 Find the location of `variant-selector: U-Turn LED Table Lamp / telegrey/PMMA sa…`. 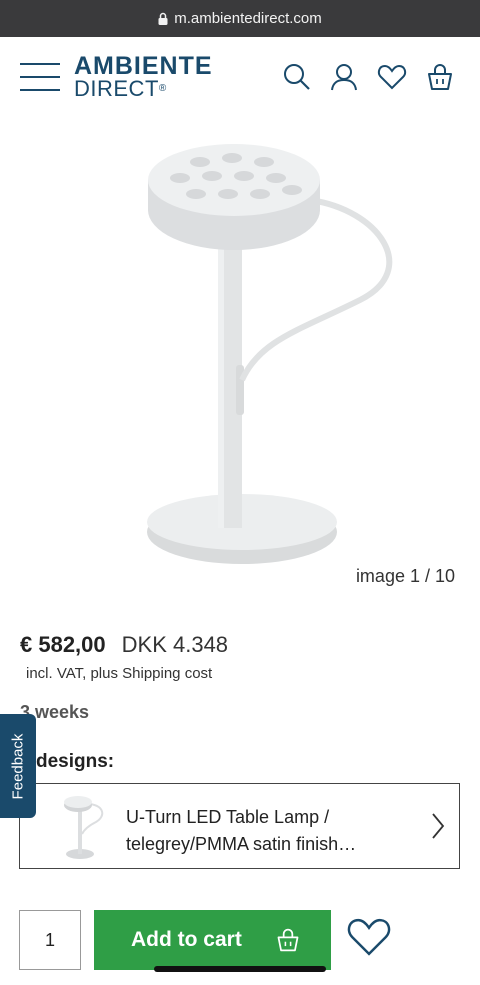

variant-selector: U-Turn LED Table Lamp / telegrey/PMMA sa… is located at coordinates (239, 826).